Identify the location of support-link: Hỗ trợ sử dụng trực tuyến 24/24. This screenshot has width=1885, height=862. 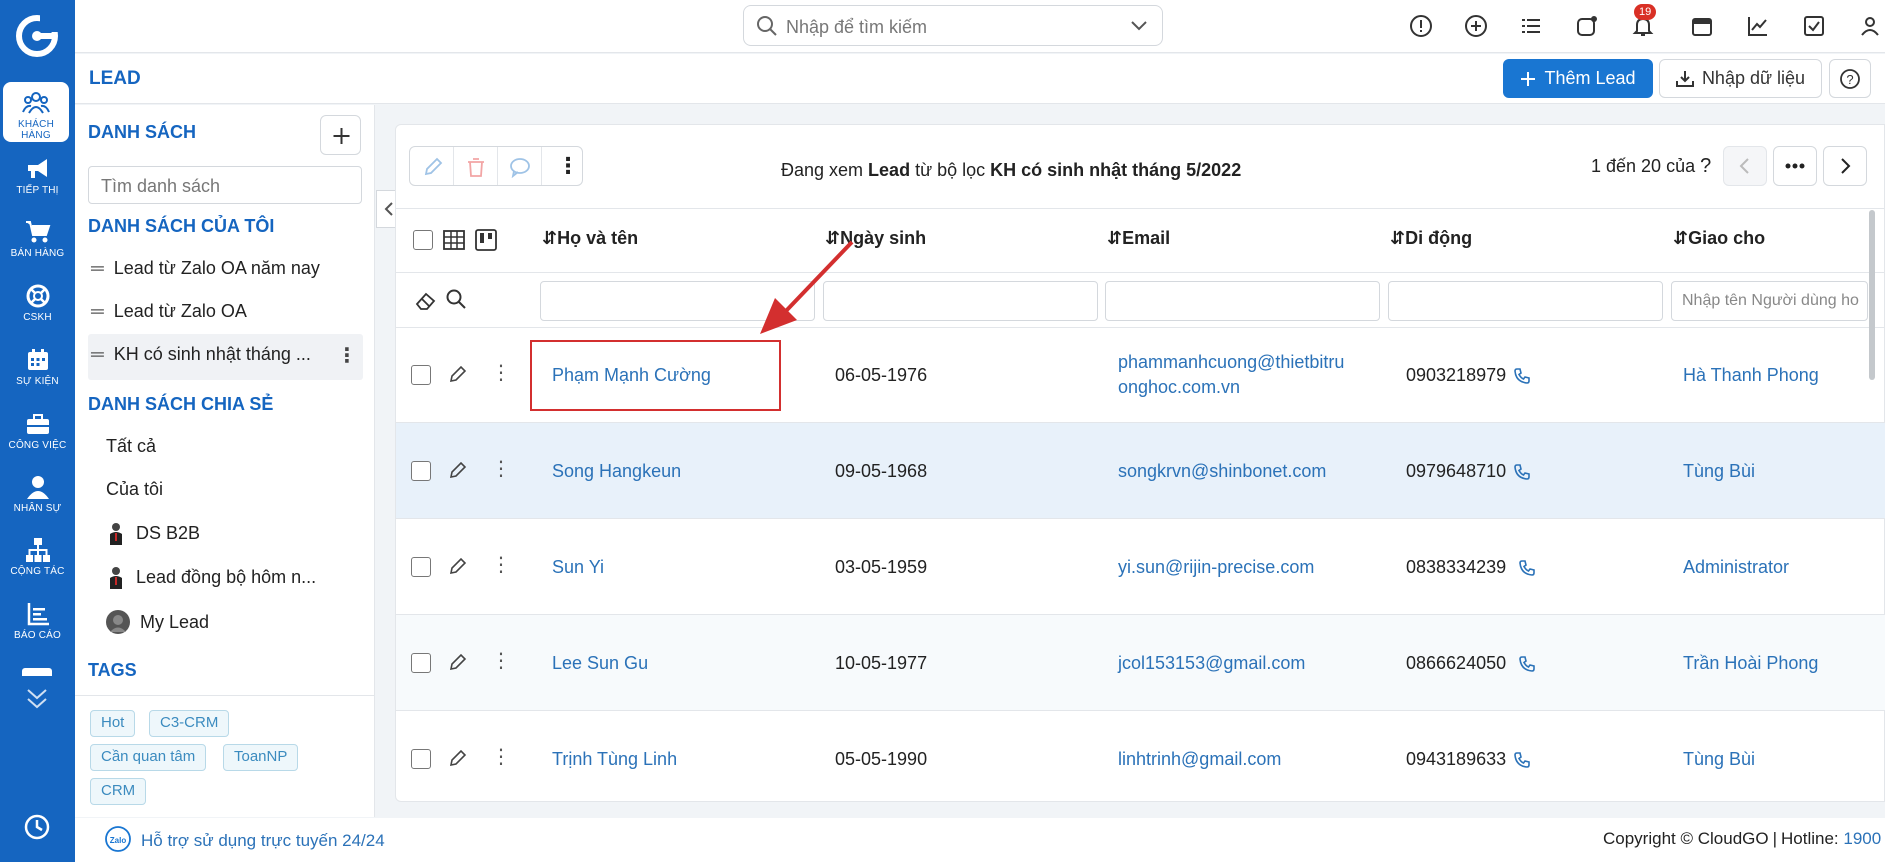
(263, 841).